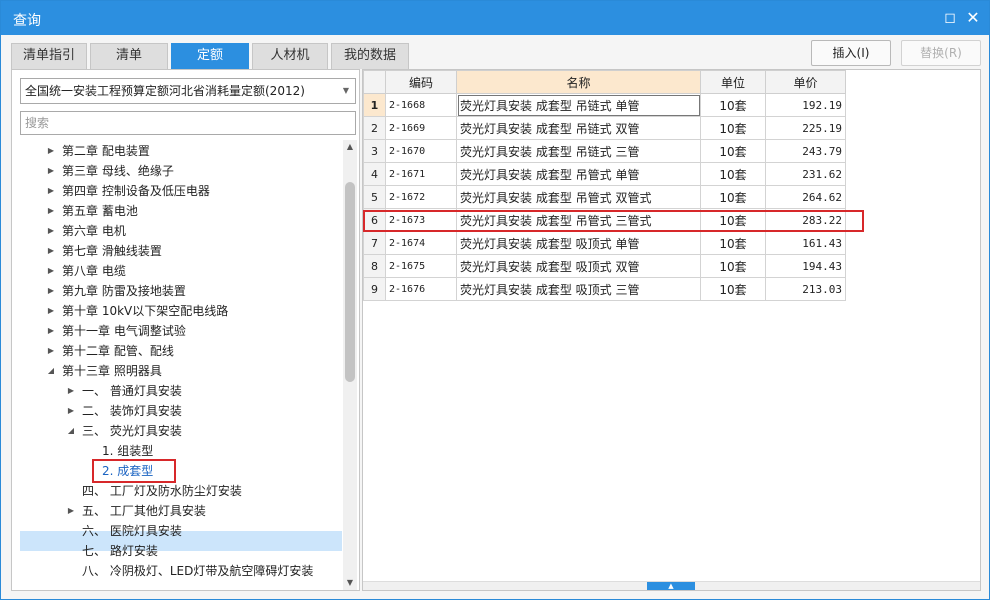 This screenshot has width=990, height=600. Describe the element at coordinates (578, 82) in the screenshot. I see `column-header-name: 名称` at that location.